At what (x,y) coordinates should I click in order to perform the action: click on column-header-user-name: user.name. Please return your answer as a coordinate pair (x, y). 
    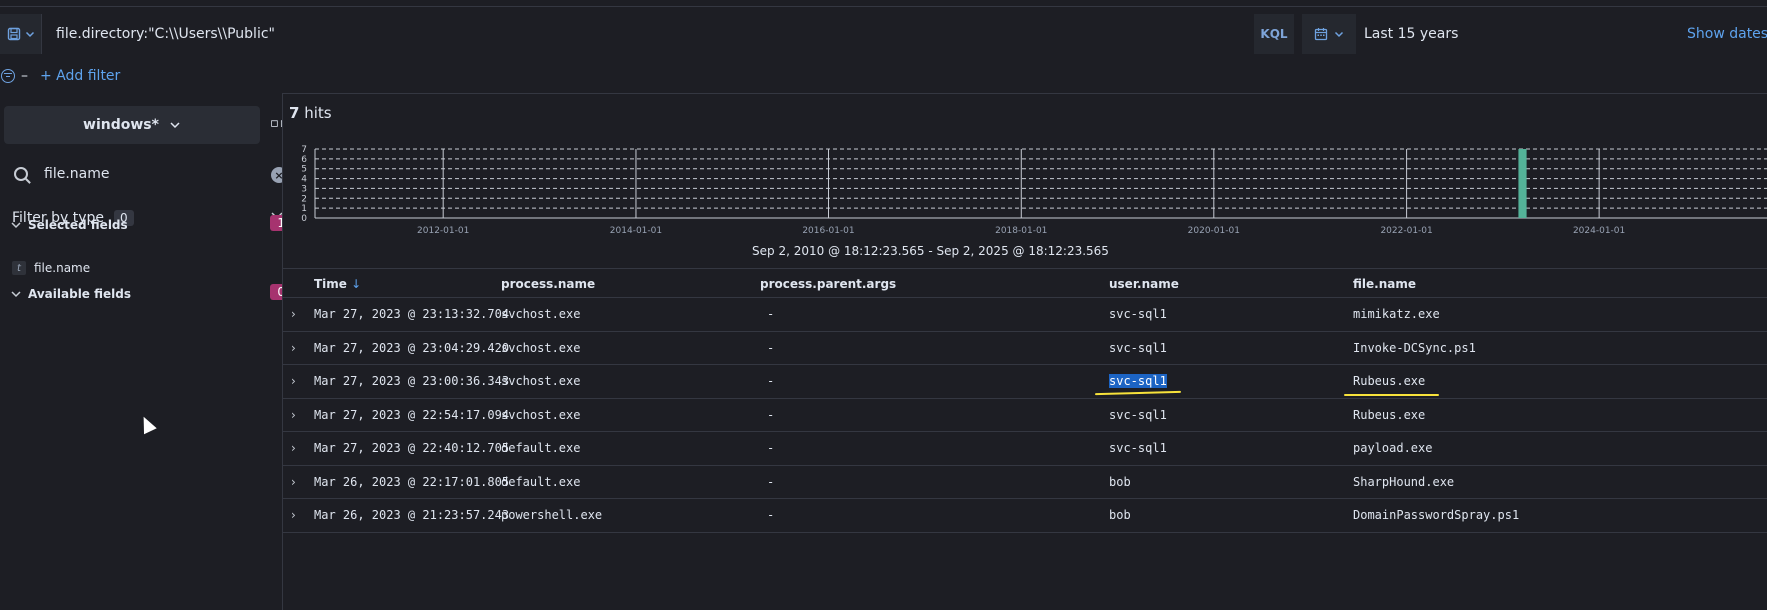
    Looking at the image, I should click on (1144, 284).